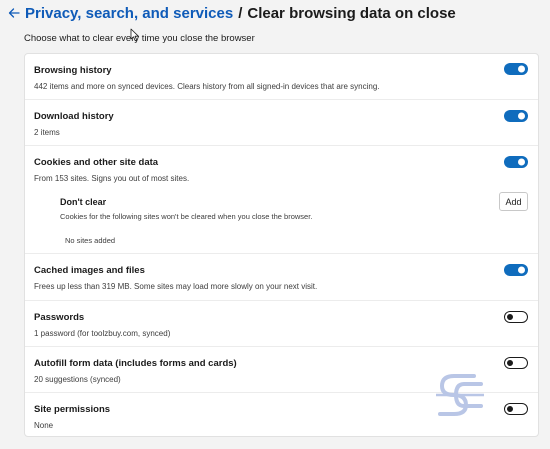 This screenshot has height=449, width=550. What do you see at coordinates (516, 409) in the screenshot?
I see `site-permissions-toggle` at bounding box center [516, 409].